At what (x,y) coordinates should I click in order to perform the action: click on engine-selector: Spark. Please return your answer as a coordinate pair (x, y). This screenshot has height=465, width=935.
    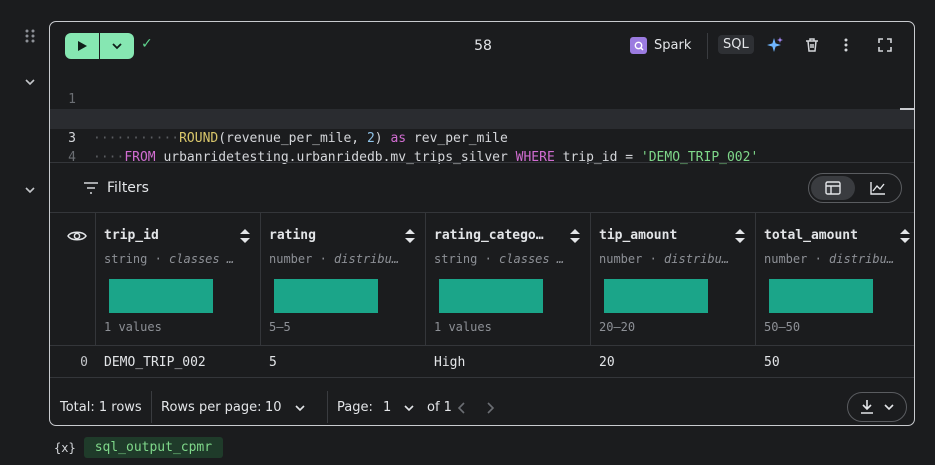
    Looking at the image, I should click on (660, 45).